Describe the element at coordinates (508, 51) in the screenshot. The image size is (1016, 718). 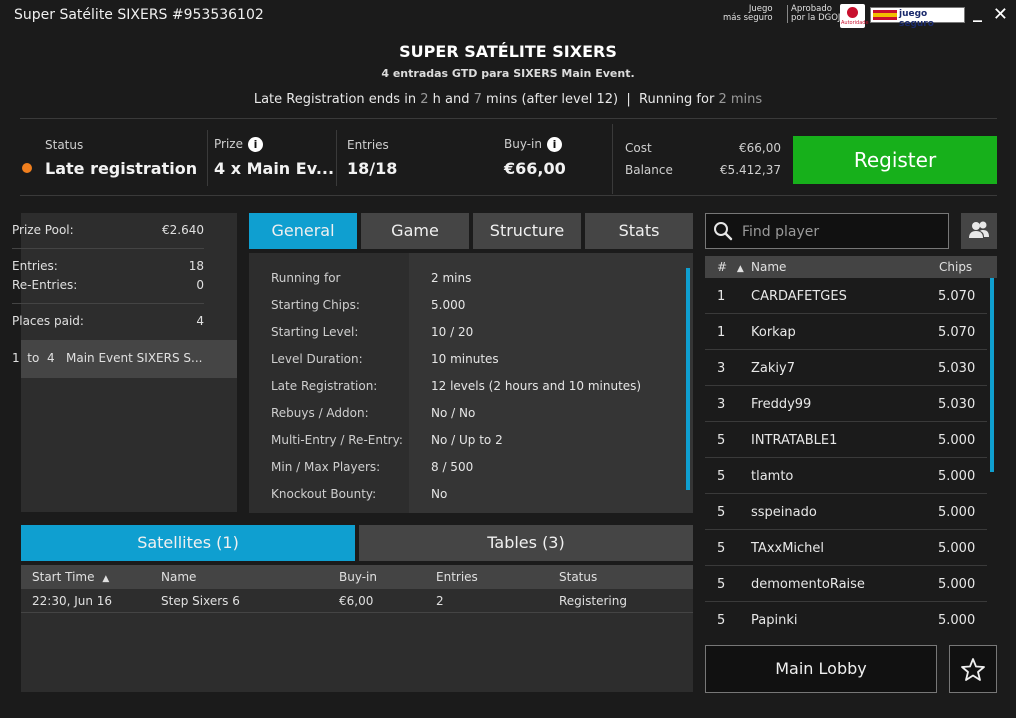
I see `tournament-title: SUPER SATÉLITE SIXERS` at that location.